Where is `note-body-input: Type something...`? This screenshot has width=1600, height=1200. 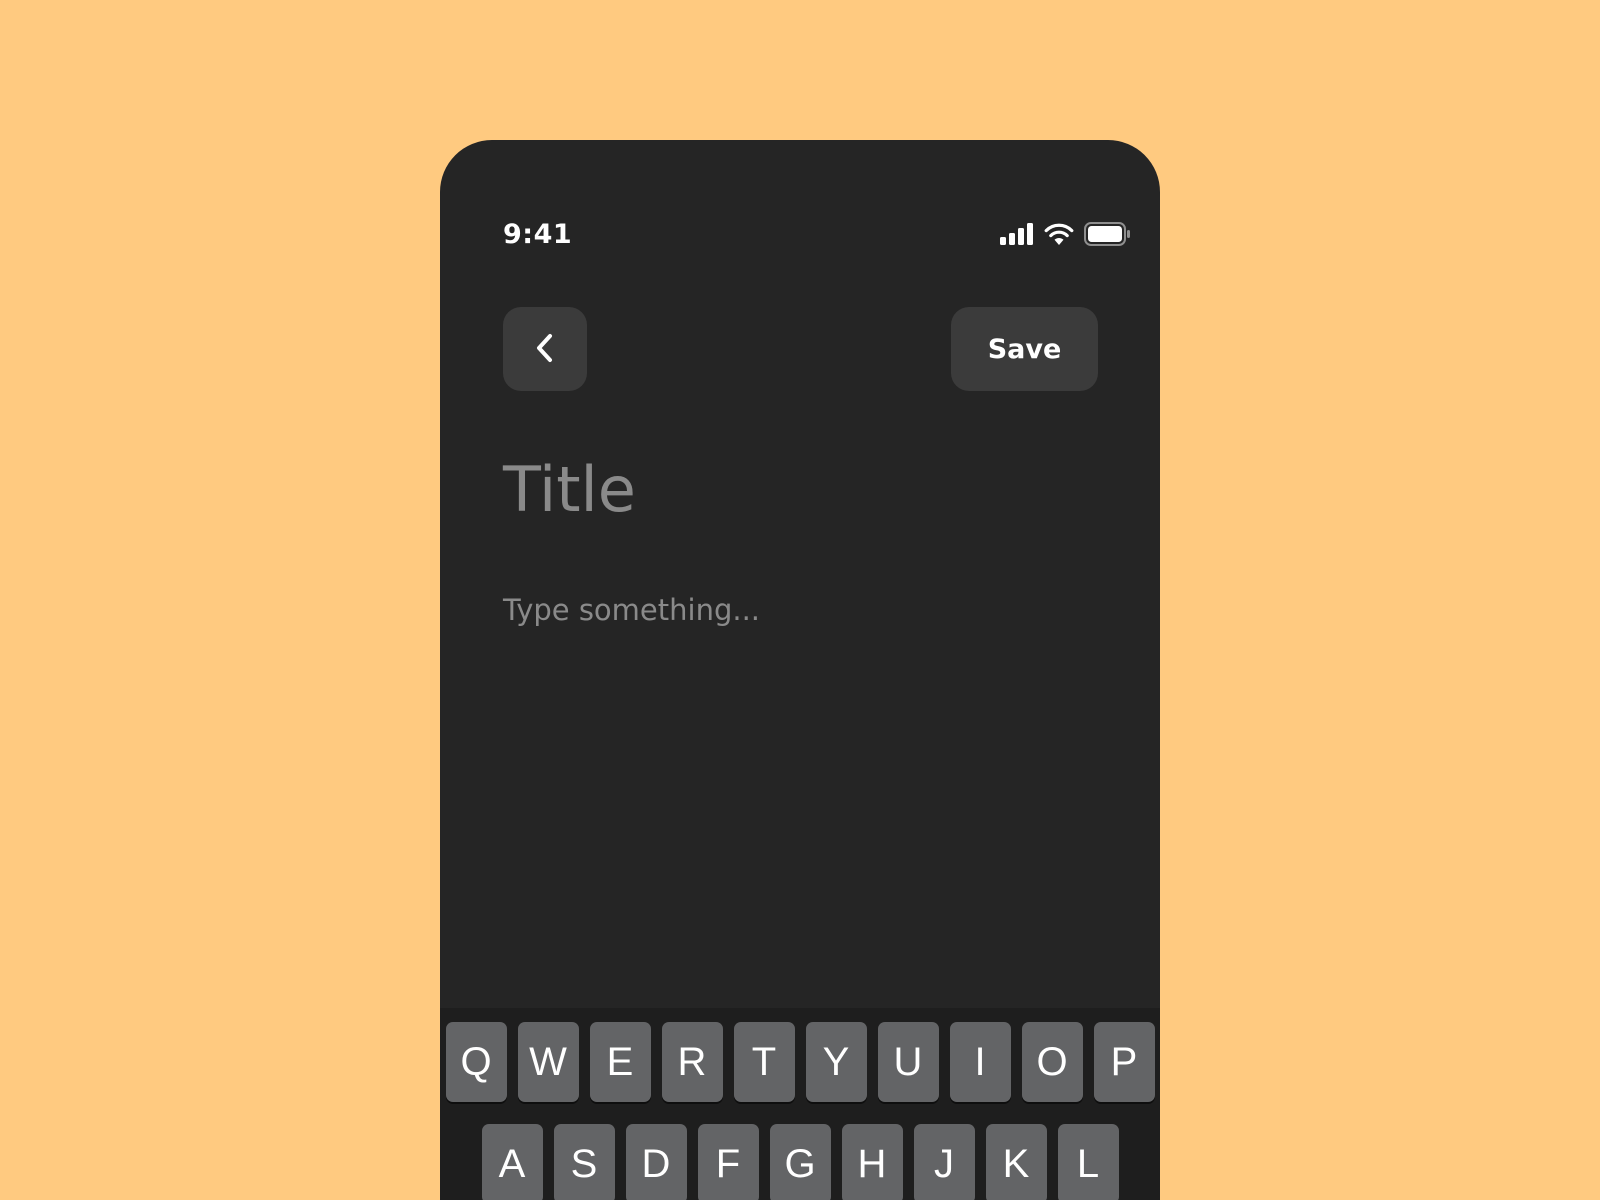 note-body-input: Type something... is located at coordinates (800, 610).